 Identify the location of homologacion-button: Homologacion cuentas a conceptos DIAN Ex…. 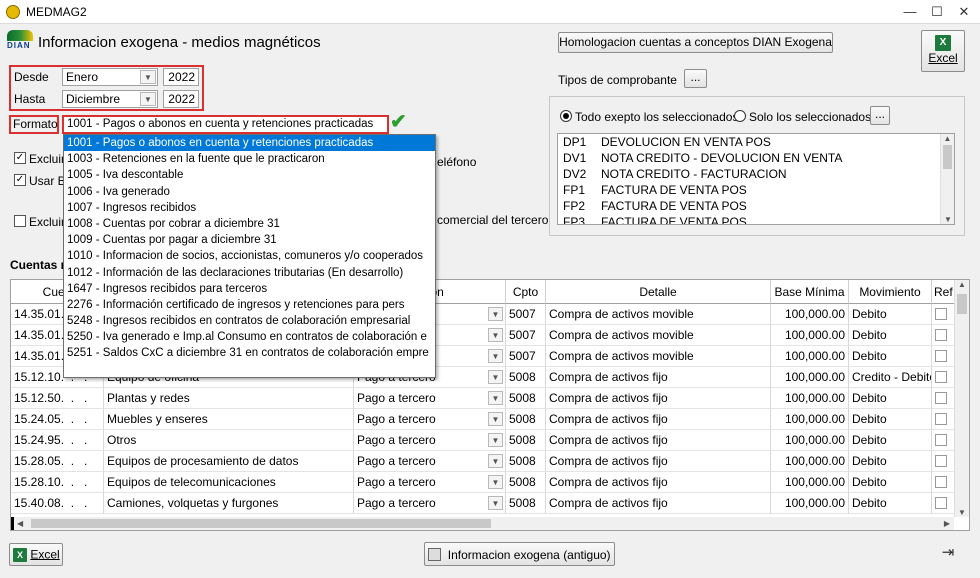
(695, 42).